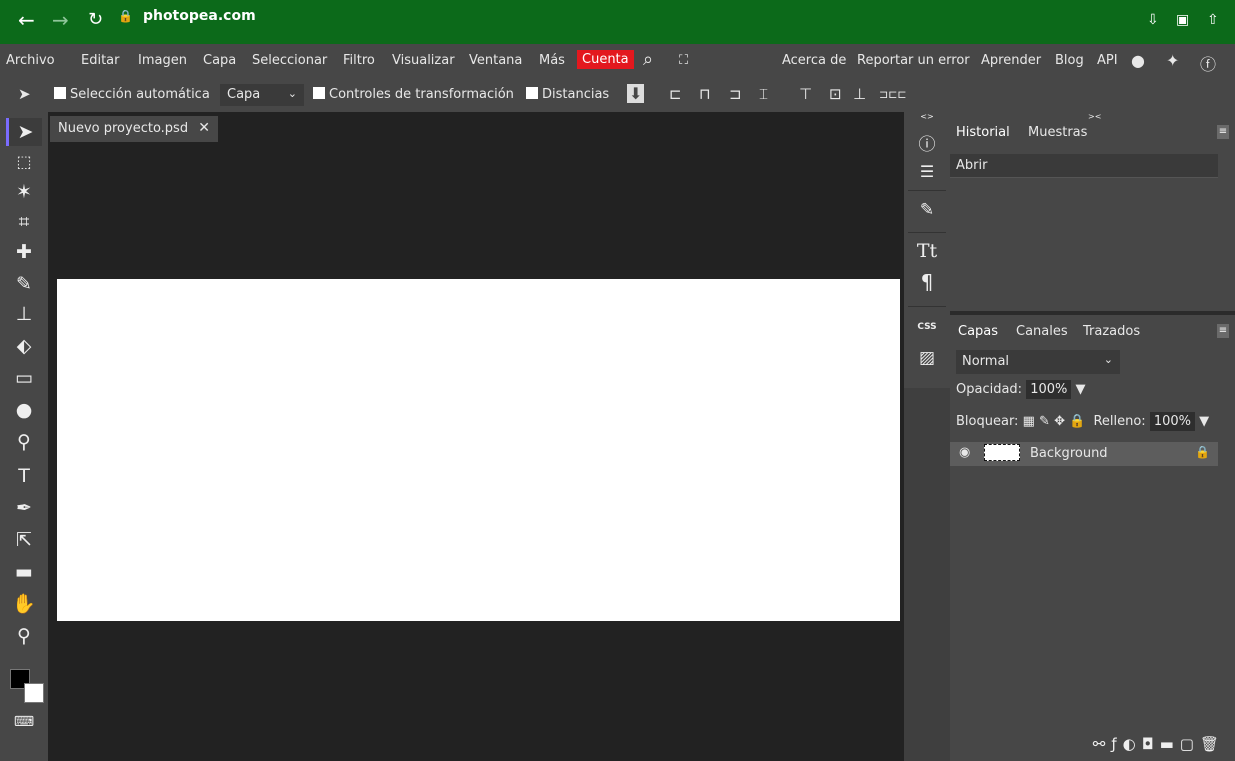 The image size is (1235, 761). Describe the element at coordinates (927, 282) in the screenshot. I see `paragraph-icon: ¶` at that location.